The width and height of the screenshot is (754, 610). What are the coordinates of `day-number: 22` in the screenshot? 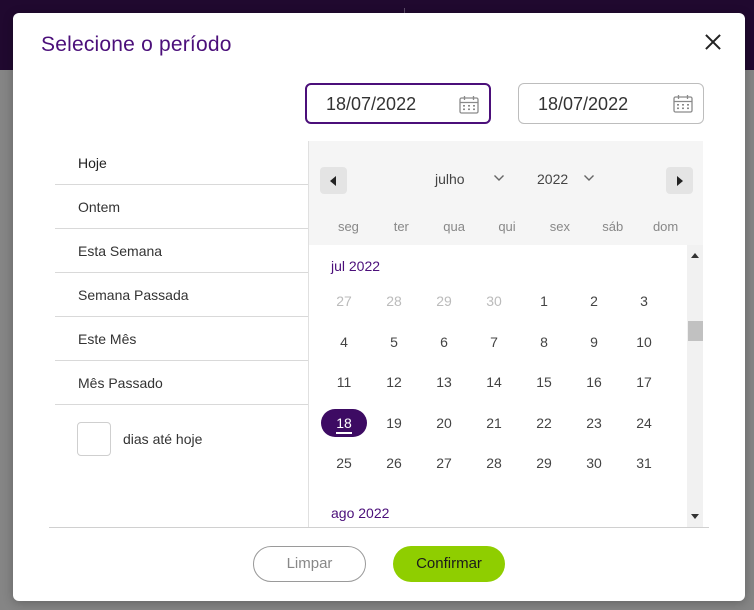 It's located at (544, 422).